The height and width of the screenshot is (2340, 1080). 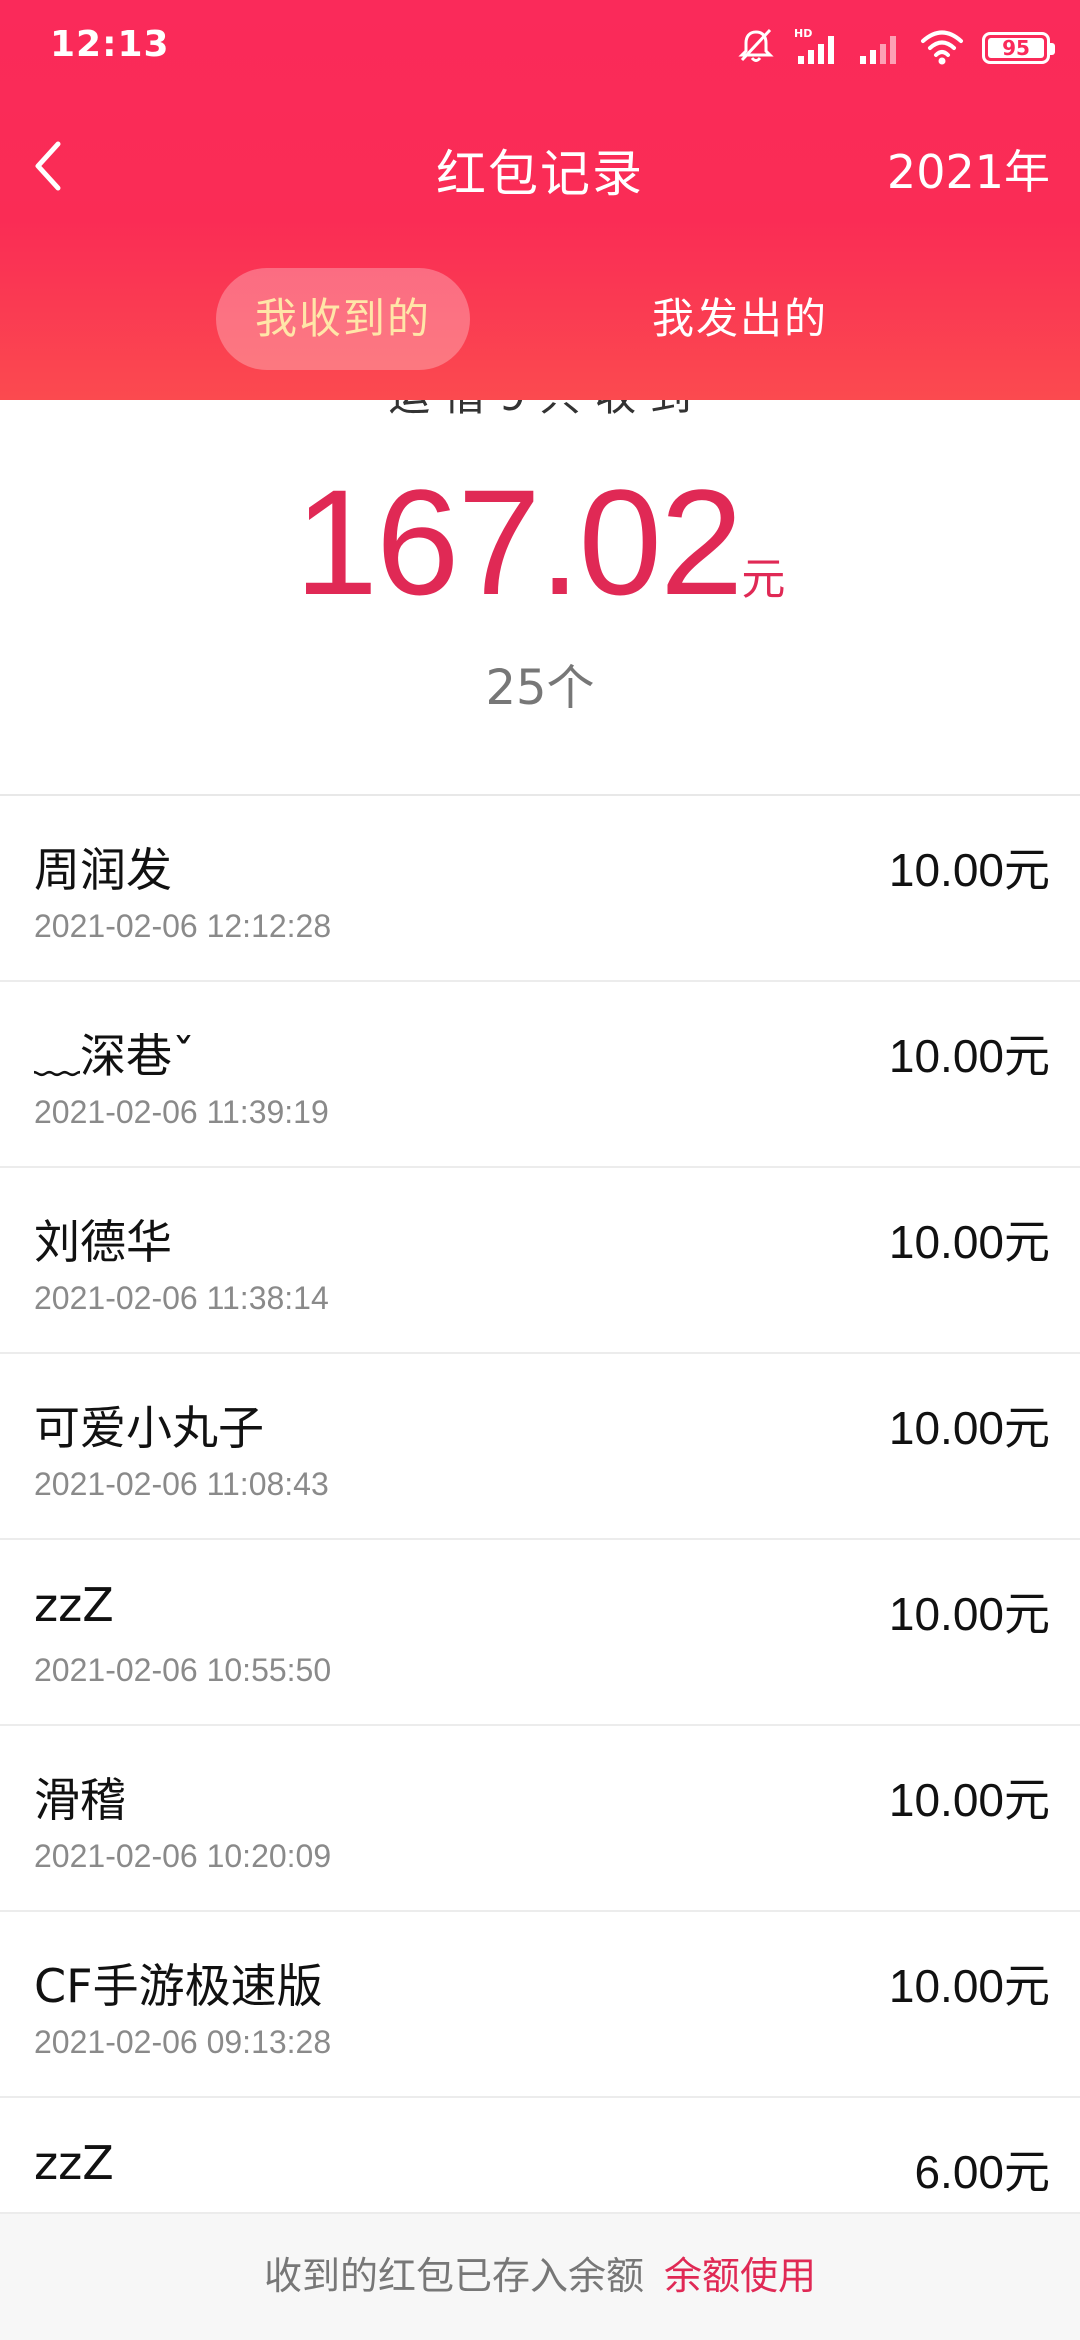 What do you see at coordinates (540, 1447) in the screenshot?
I see `list-item: 可爱小丸子 2021-02-06 11:08:43 10.00元` at bounding box center [540, 1447].